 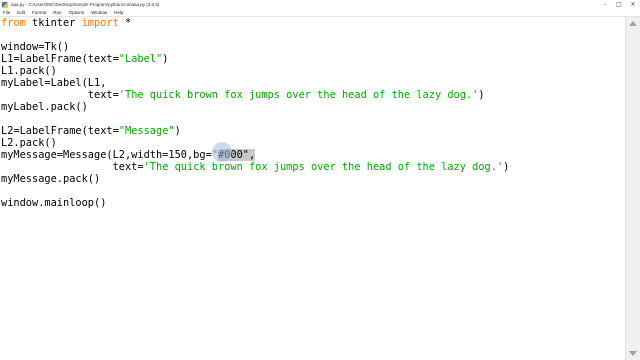 I want to click on keyword: import, so click(x=100, y=23).